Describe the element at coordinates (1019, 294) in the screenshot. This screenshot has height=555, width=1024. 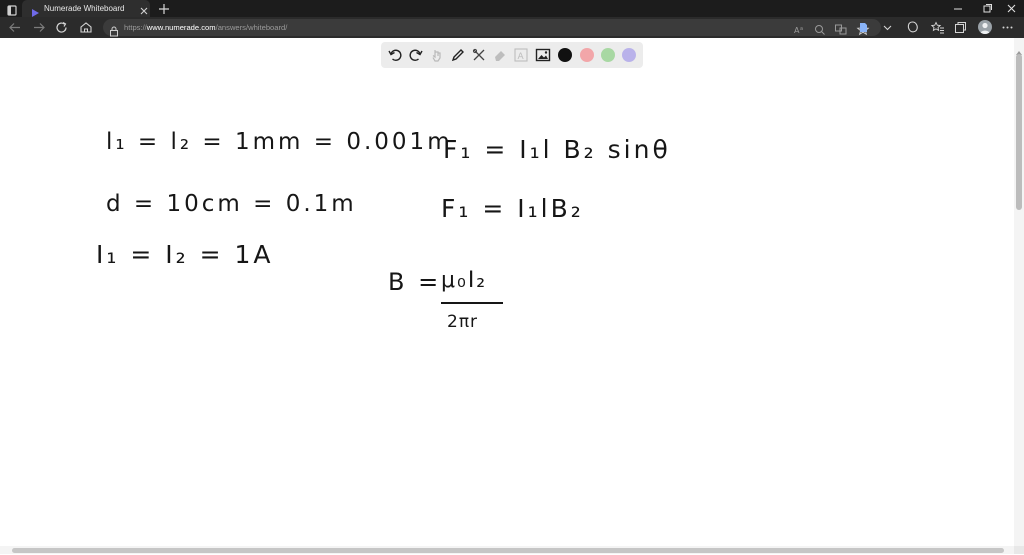
I see `vertical-scrollbar` at that location.